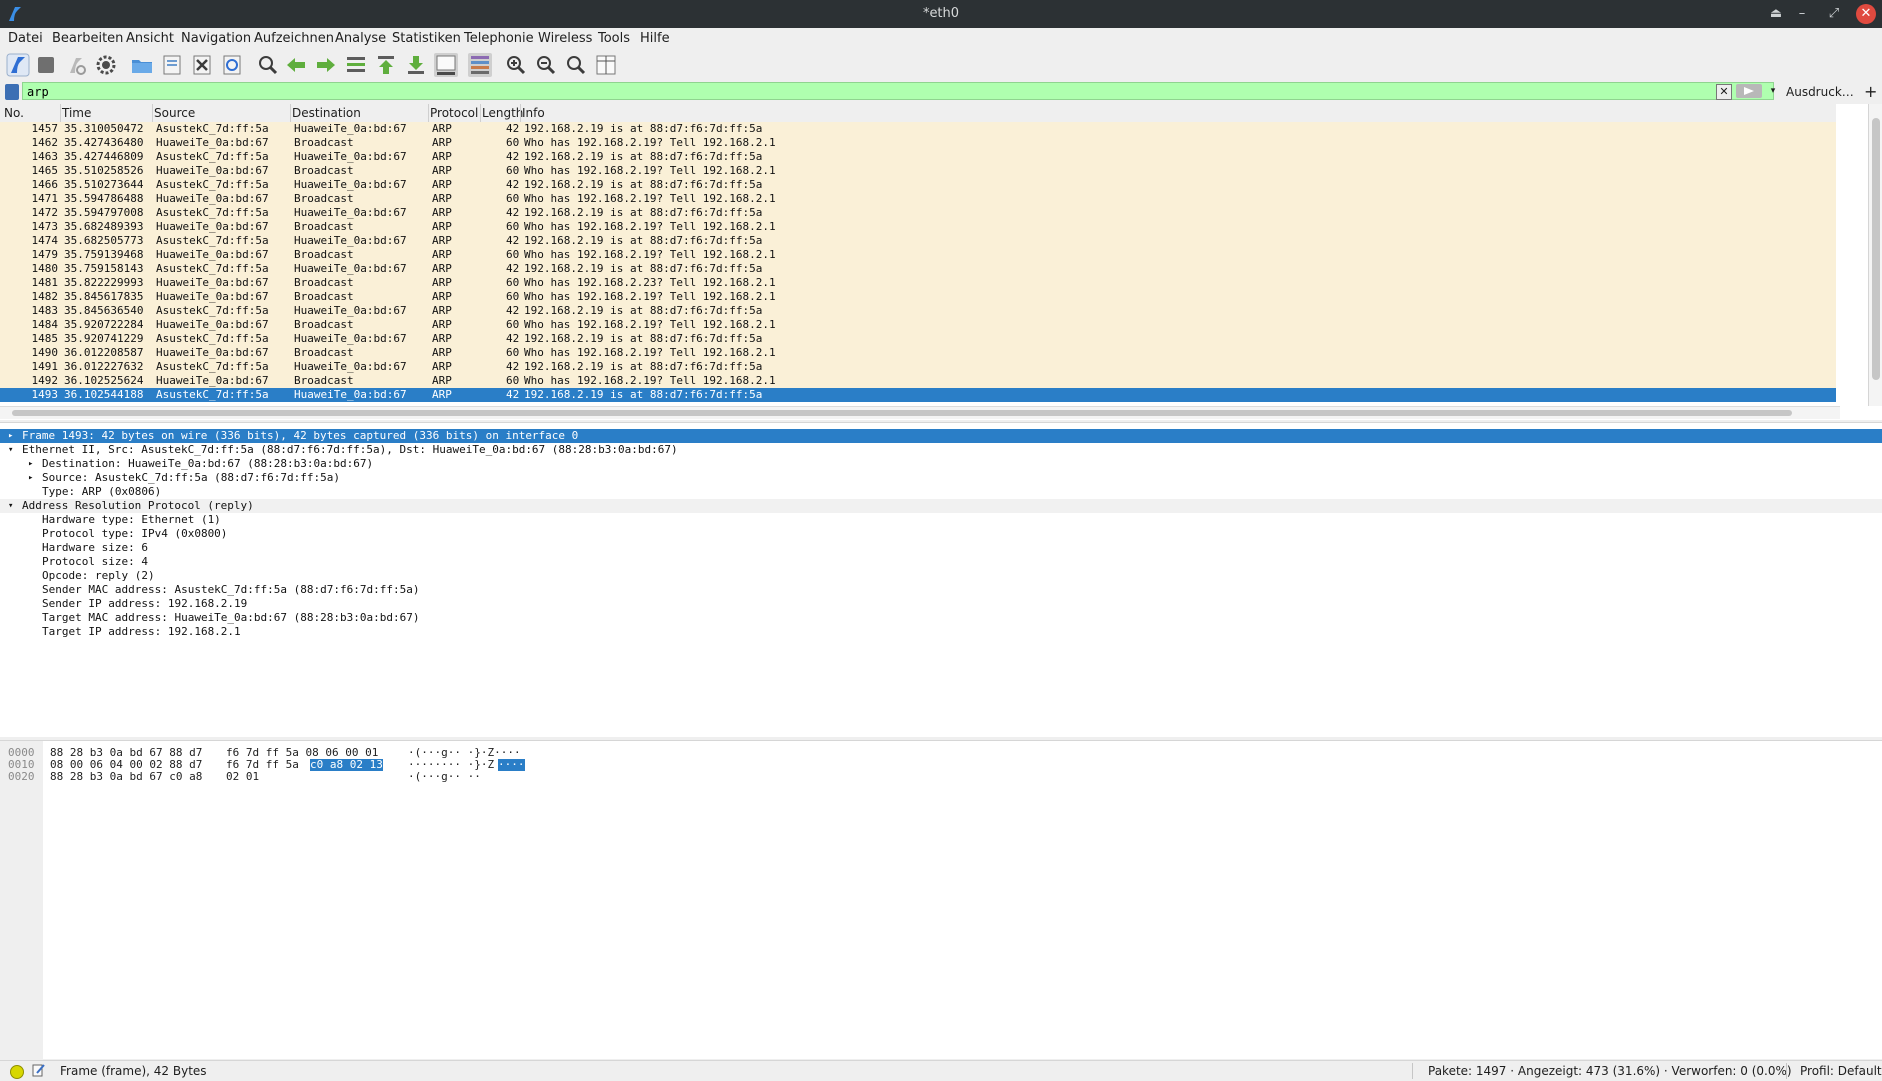 This screenshot has width=1882, height=1081. What do you see at coordinates (546, 65) in the screenshot?
I see `zoom-out-icon` at bounding box center [546, 65].